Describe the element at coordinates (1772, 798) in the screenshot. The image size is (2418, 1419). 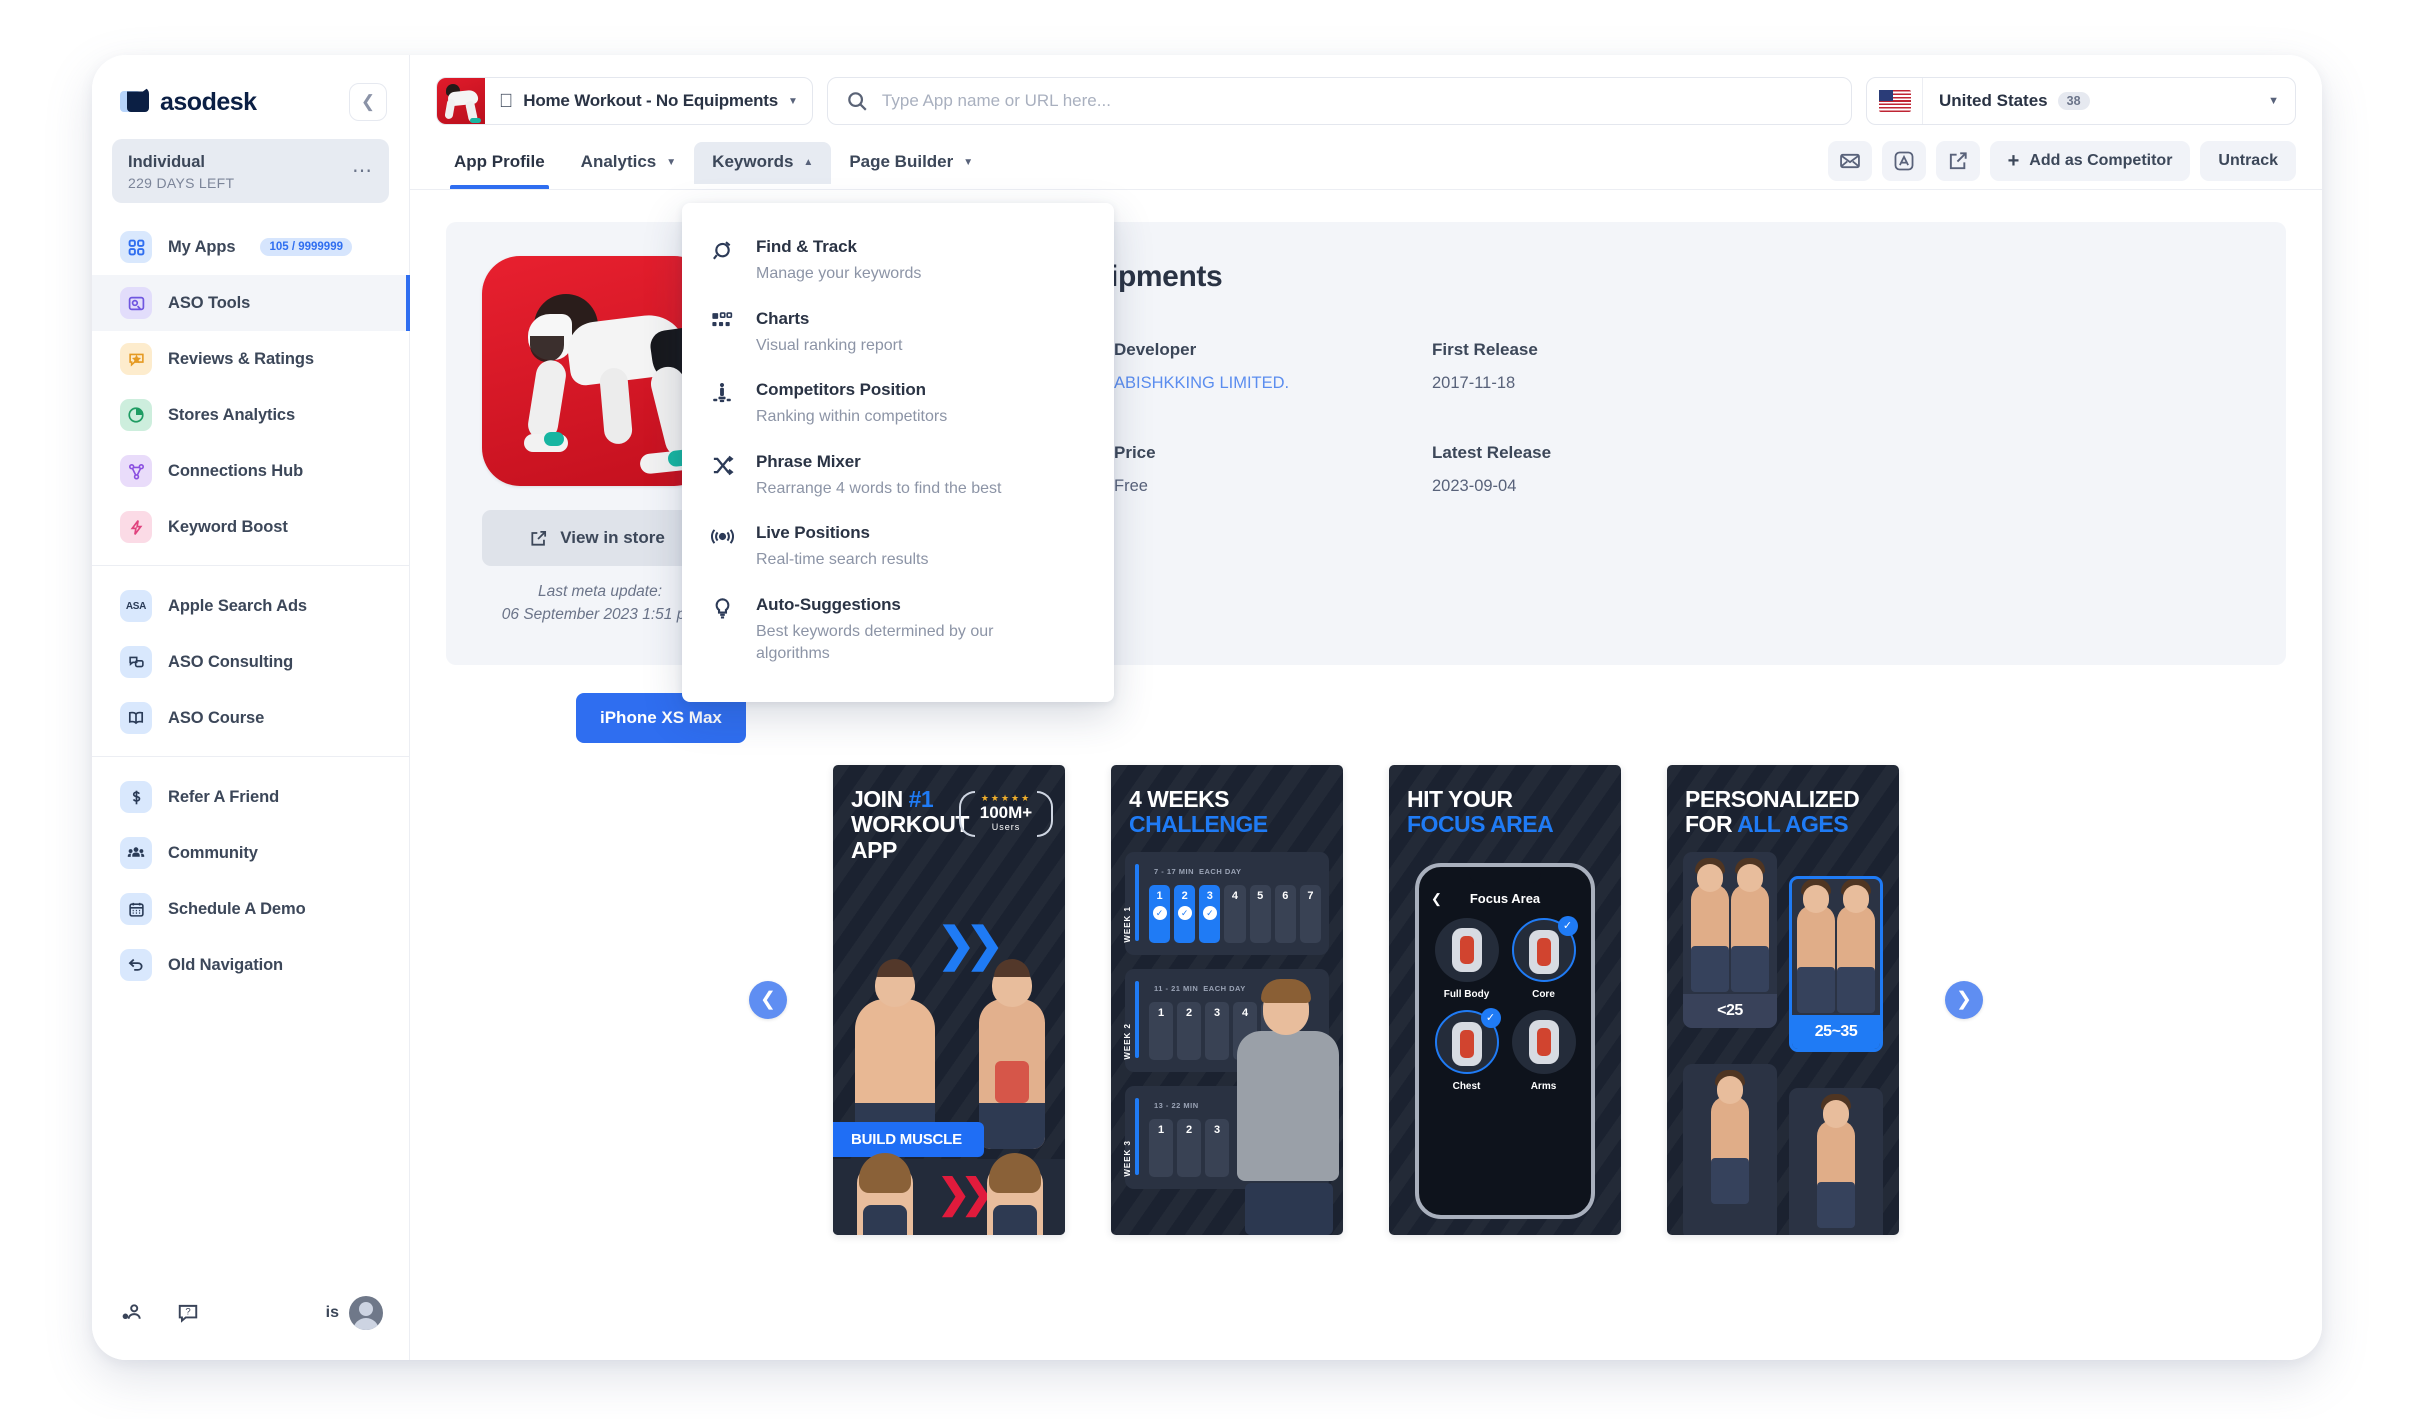
I see `screenshot-4-line1: PERSONALIZED` at that location.